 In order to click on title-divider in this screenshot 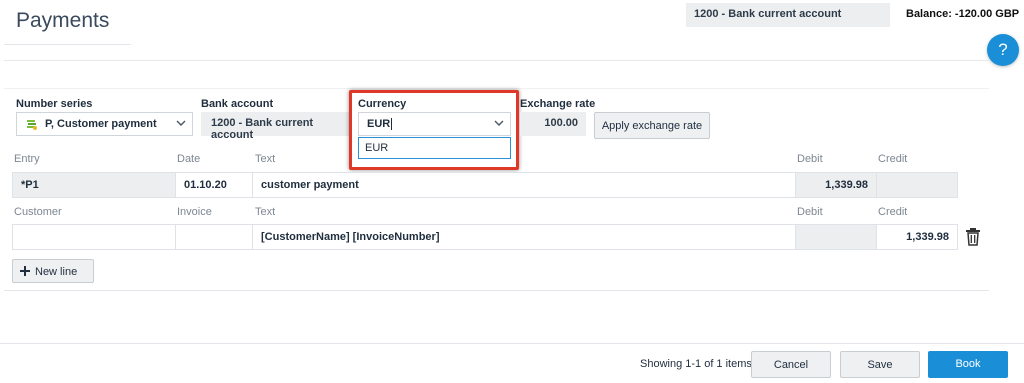, I will do `click(67, 44)`.